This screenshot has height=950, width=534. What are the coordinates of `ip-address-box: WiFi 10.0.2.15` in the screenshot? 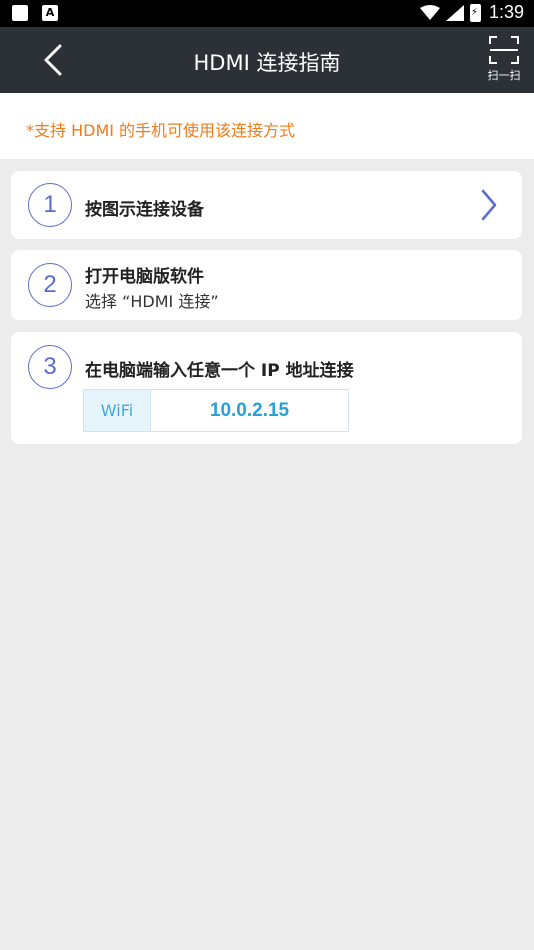 It's located at (216, 410).